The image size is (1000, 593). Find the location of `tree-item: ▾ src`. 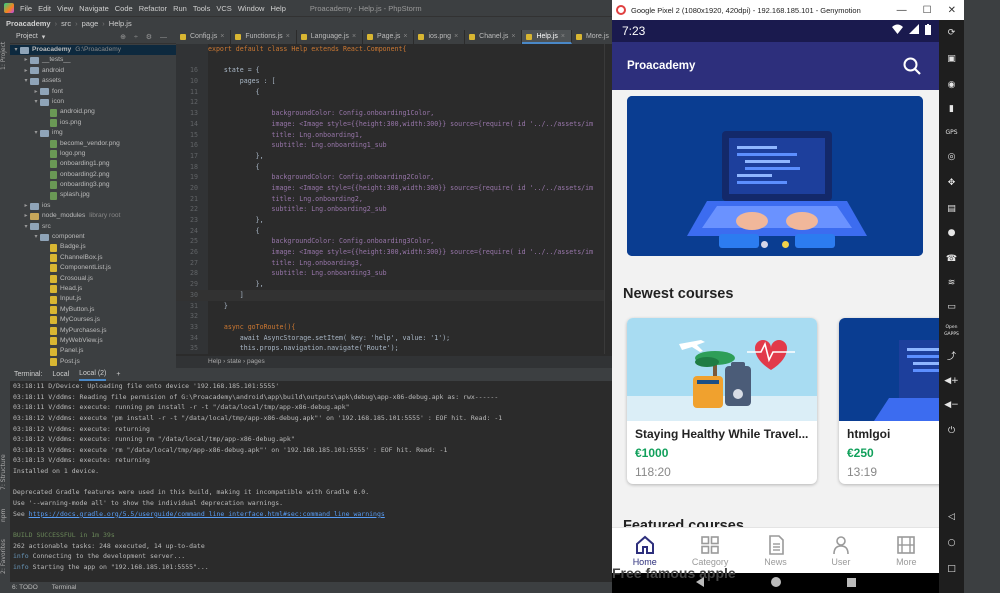

tree-item: ▾ src is located at coordinates (93, 227).